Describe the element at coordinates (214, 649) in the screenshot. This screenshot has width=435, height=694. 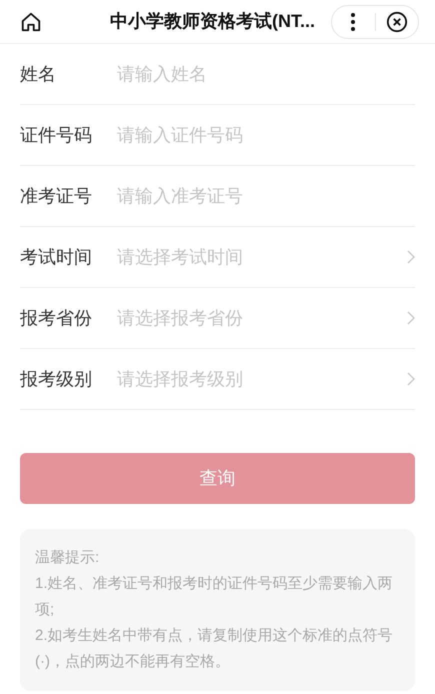
I see `notice-text: 2.如考生姓名中带有点，请复制使用这个标准的点符号(·)，点的两边不能再有空格。` at that location.